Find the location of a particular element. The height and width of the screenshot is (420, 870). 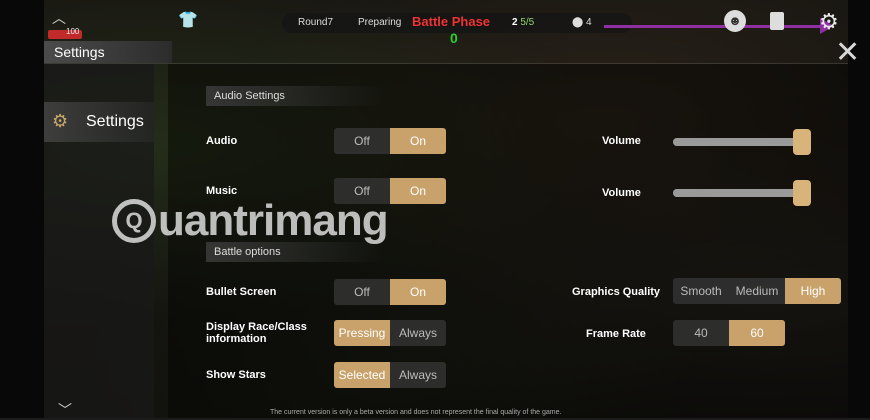

show-stars-selected-option: Selected is located at coordinates (362, 375).